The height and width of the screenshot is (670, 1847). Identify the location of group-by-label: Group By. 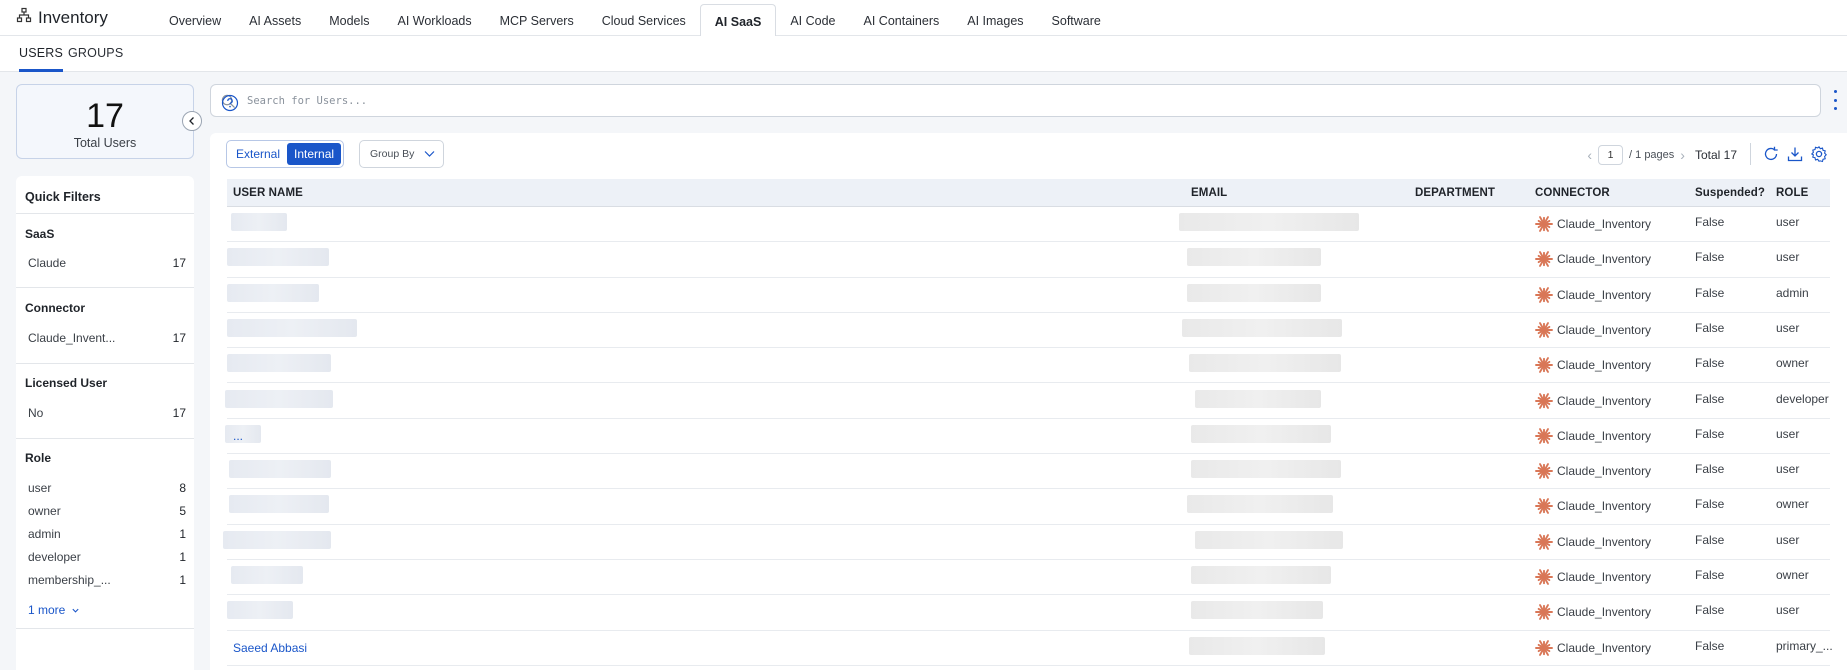
(392, 154).